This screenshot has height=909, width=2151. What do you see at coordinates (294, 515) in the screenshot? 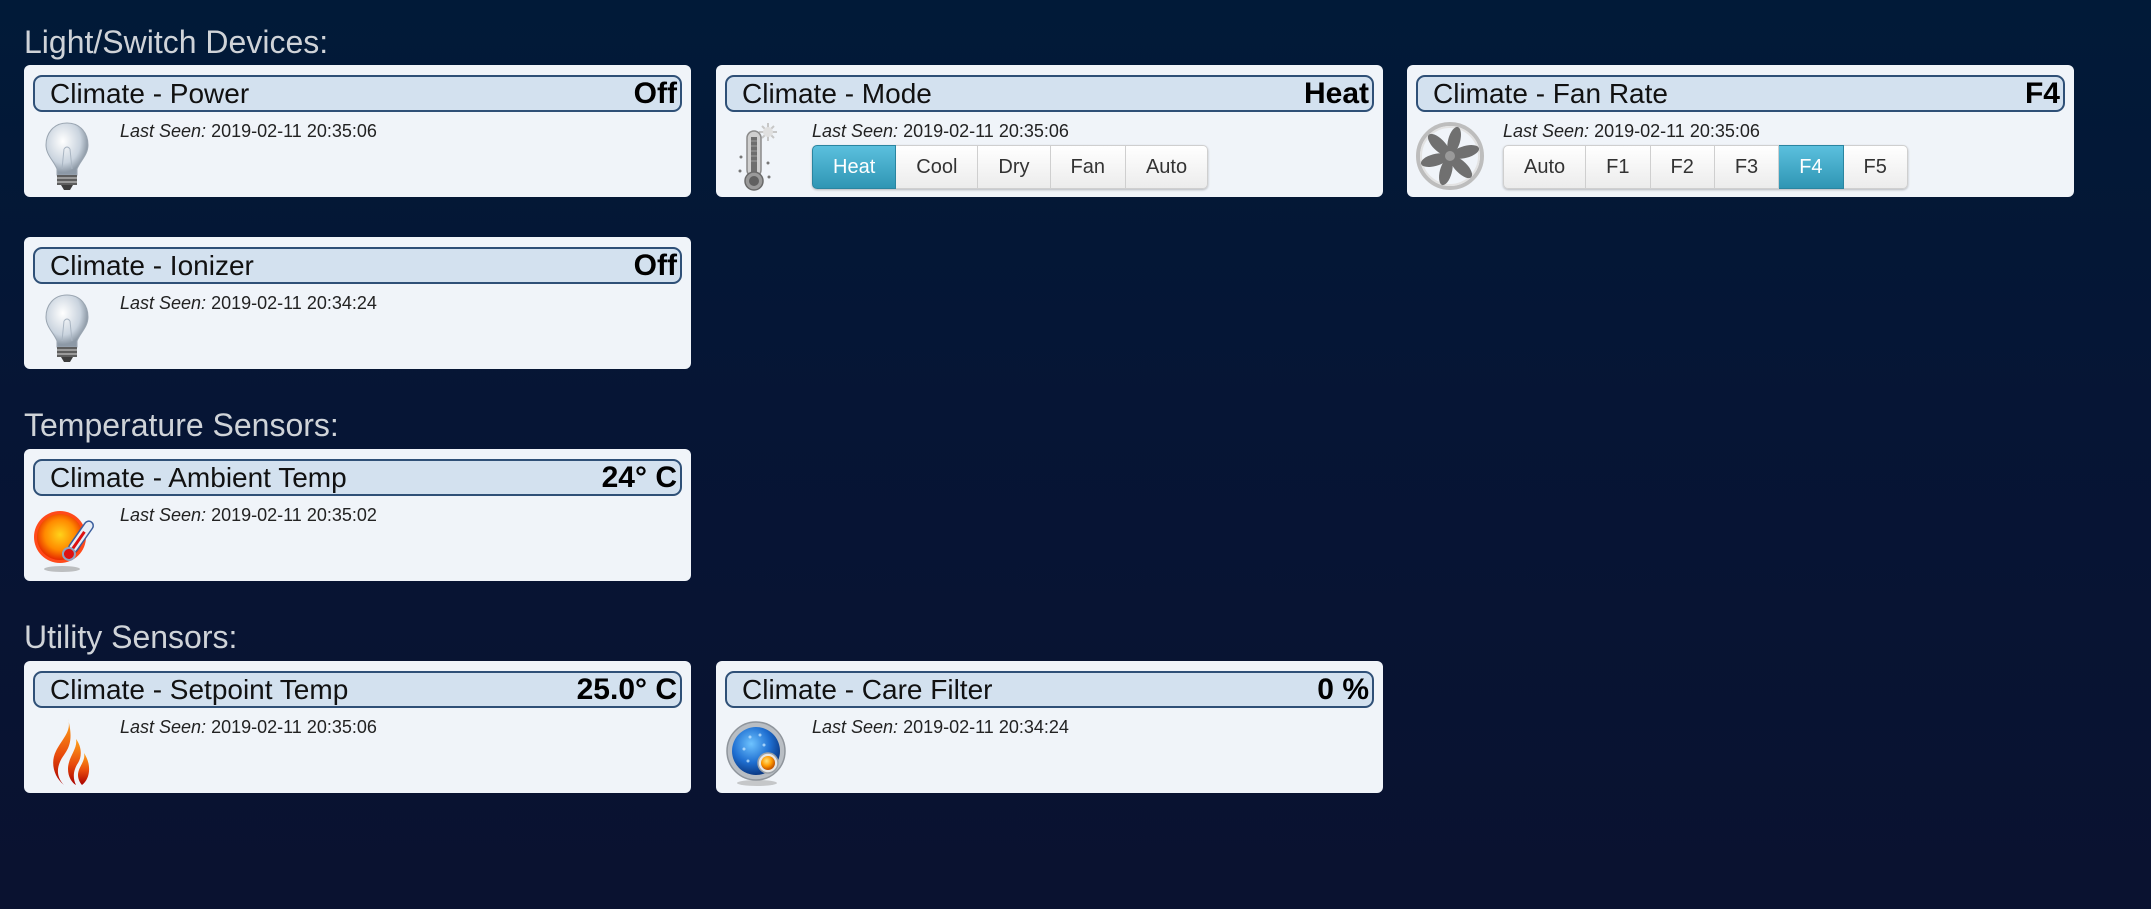
I see `last-seen-value: 2019-02-11 20:35:02` at bounding box center [294, 515].